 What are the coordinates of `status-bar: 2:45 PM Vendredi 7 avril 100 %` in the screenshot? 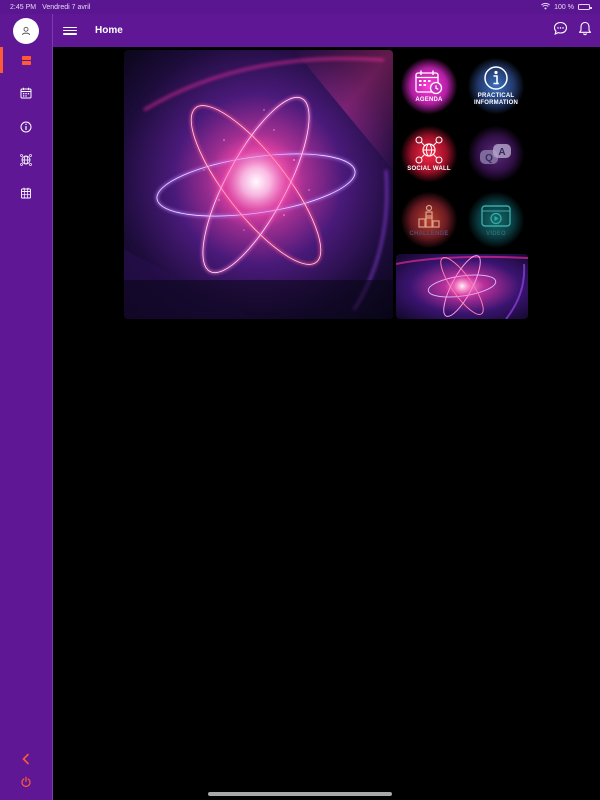 It's located at (300, 7).